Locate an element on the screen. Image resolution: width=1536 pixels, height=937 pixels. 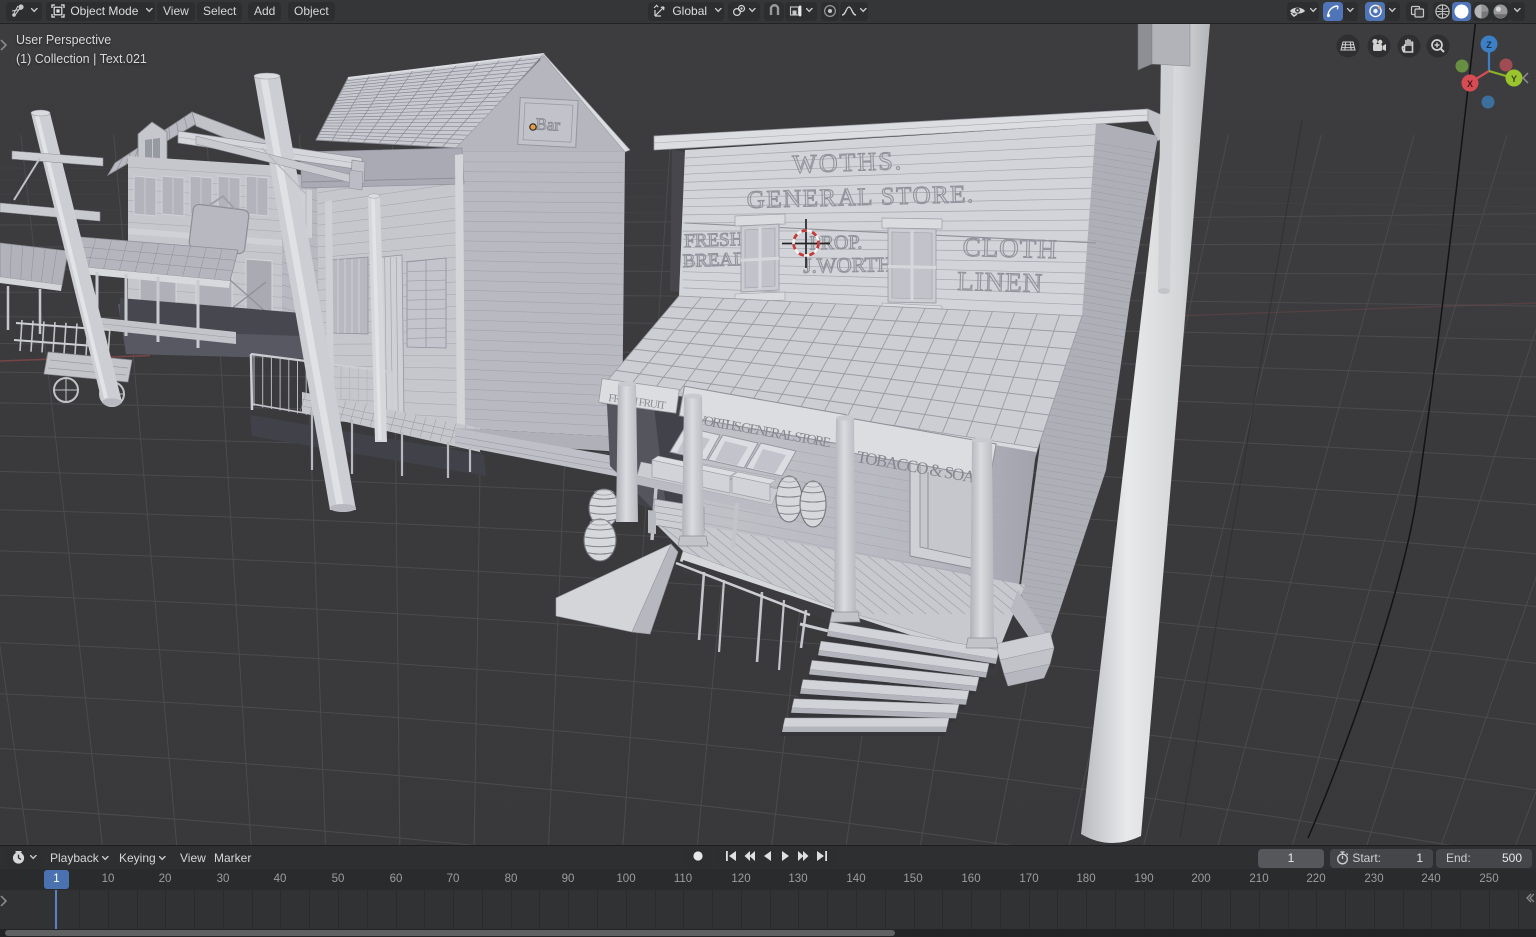
svg-text: LINEN is located at coordinates (1000, 282).